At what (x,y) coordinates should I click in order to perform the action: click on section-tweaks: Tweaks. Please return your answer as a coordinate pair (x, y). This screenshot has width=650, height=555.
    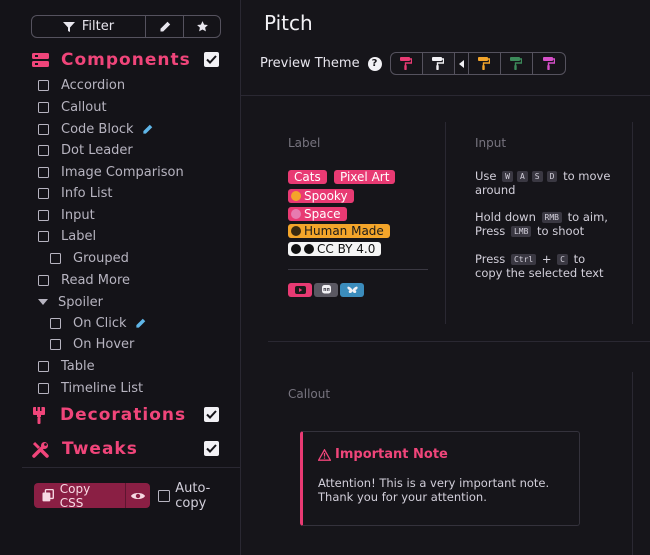
    Looking at the image, I should click on (85, 449).